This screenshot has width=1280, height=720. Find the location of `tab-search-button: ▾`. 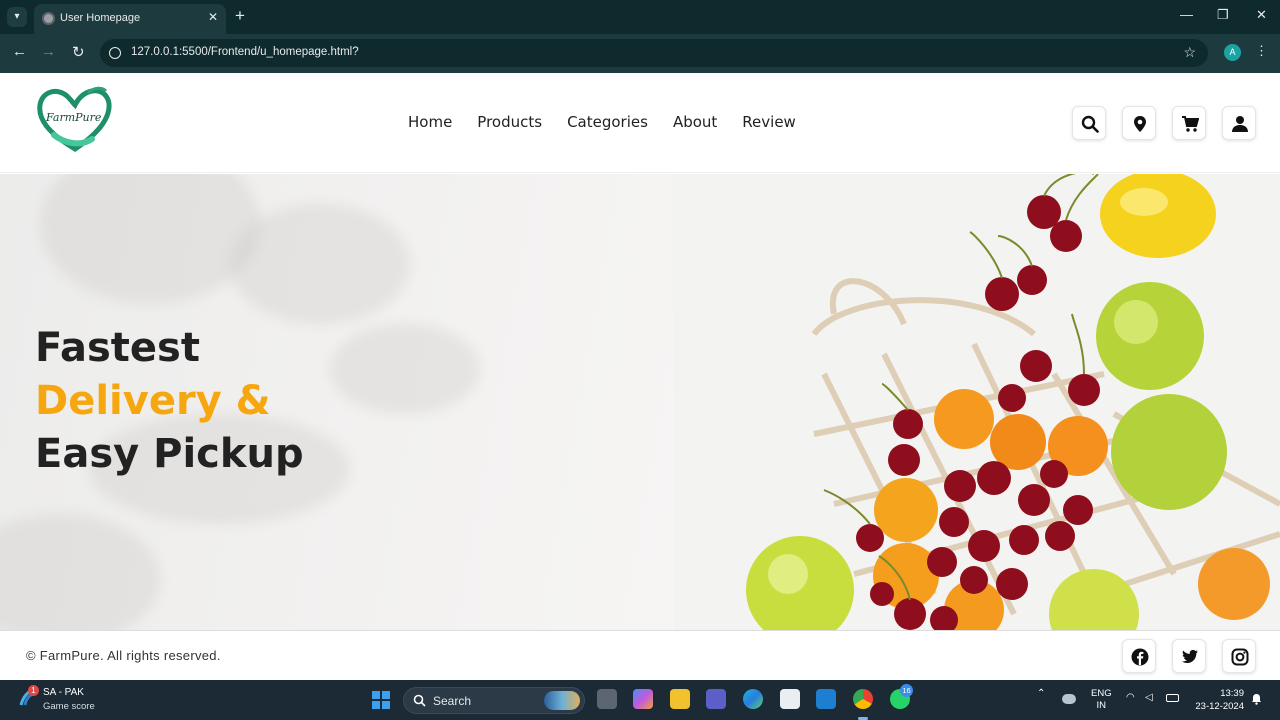

tab-search-button: ▾ is located at coordinates (17, 17).